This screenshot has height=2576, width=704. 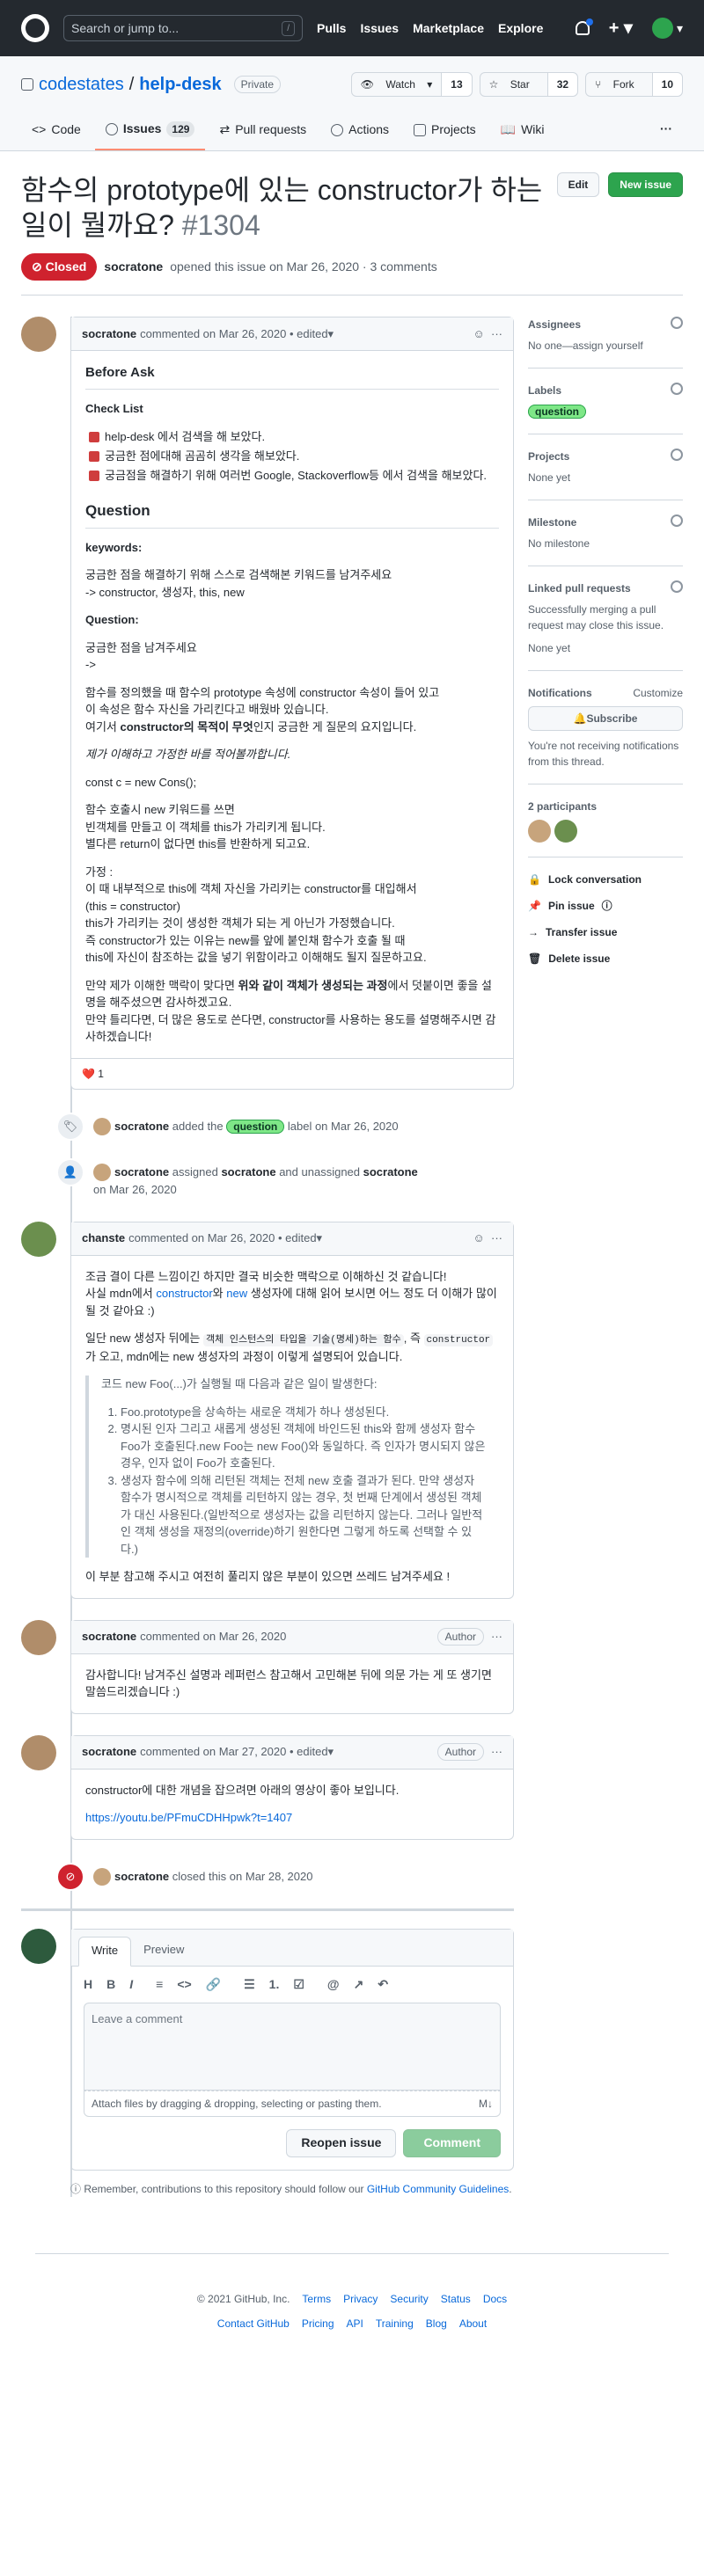 I want to click on github-logo-icon, so click(x=35, y=28).